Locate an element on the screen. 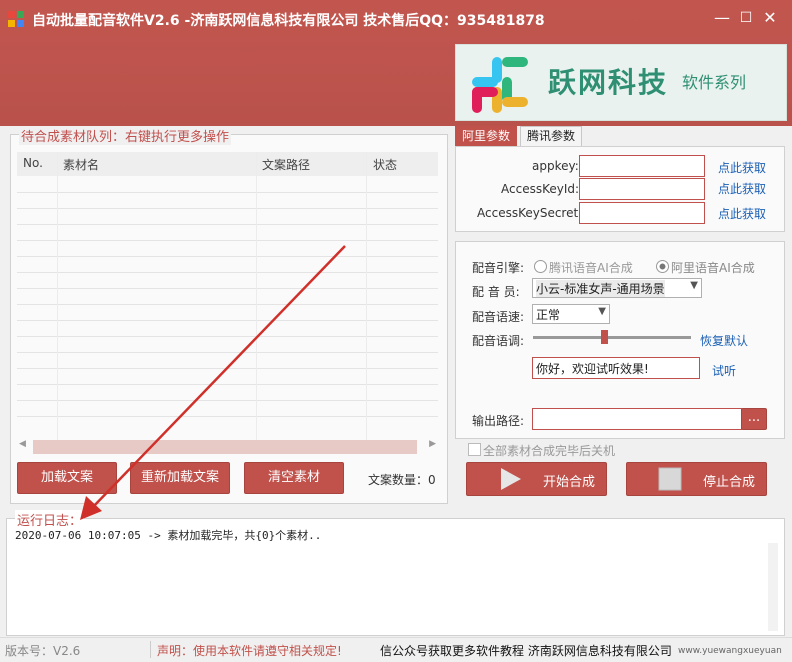 Image resolution: width=792 pixels, height=662 pixels. appkey-label: appkey: is located at coordinates (555, 166).